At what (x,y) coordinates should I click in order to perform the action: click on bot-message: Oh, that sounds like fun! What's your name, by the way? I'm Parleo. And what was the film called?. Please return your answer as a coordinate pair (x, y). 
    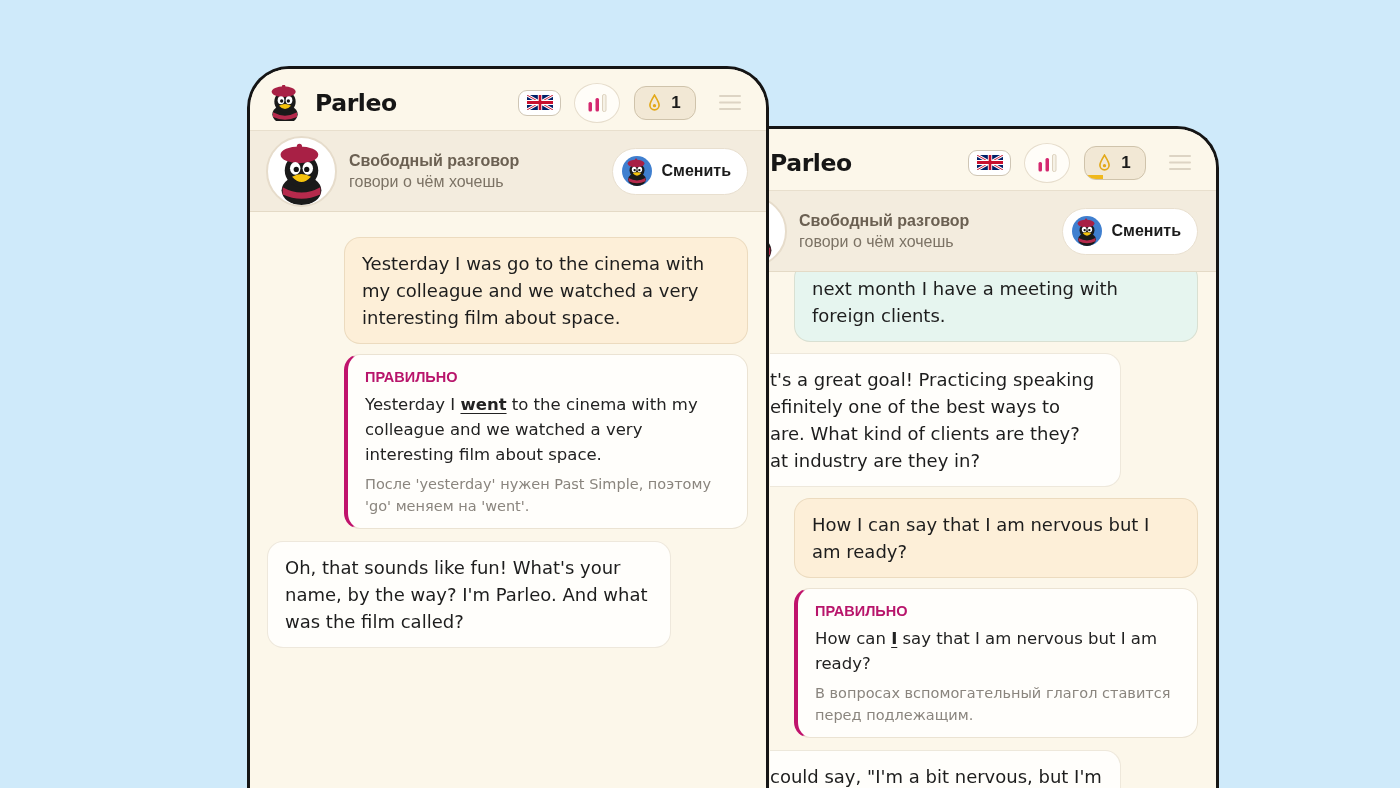
    Looking at the image, I should click on (469, 594).